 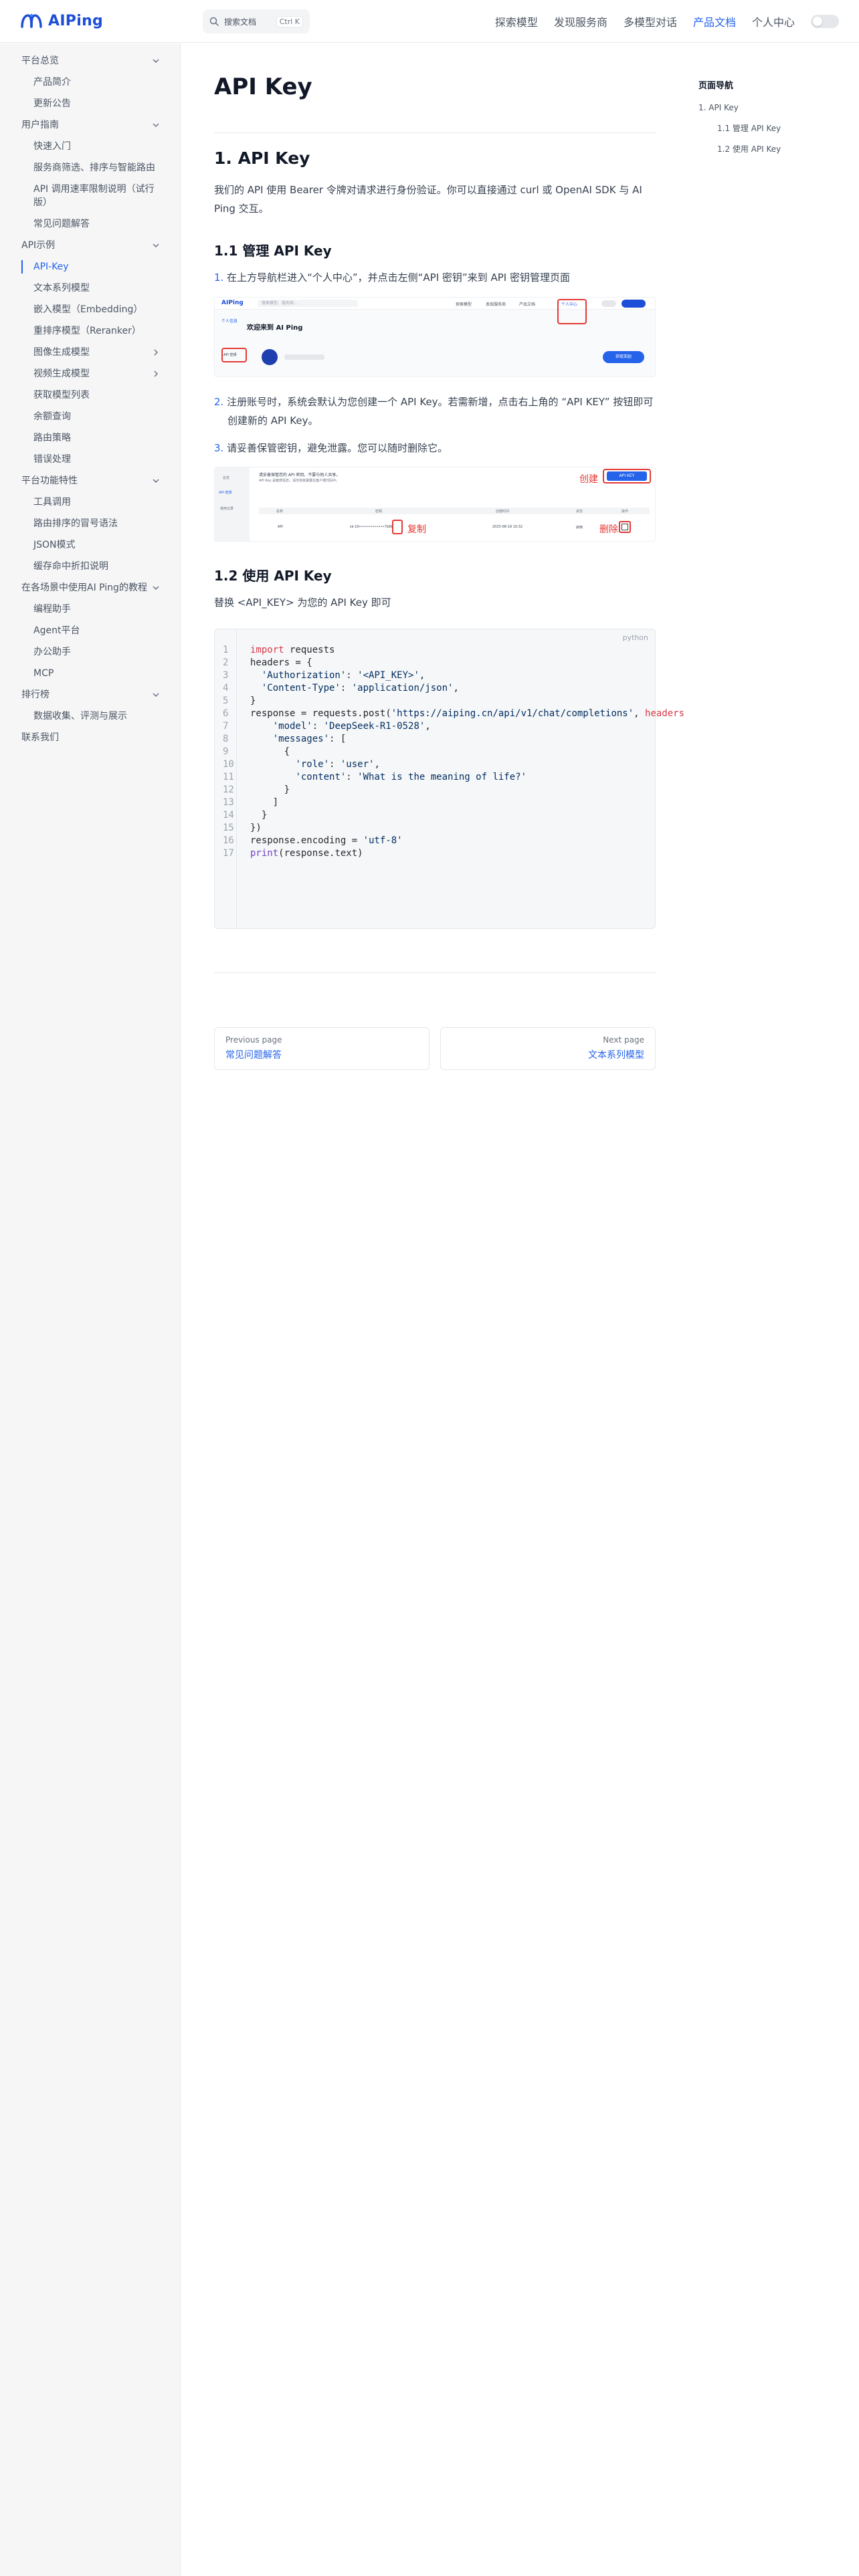 What do you see at coordinates (90, 125) in the screenshot?
I see `sidebar-item-4-item: 用户指南` at bounding box center [90, 125].